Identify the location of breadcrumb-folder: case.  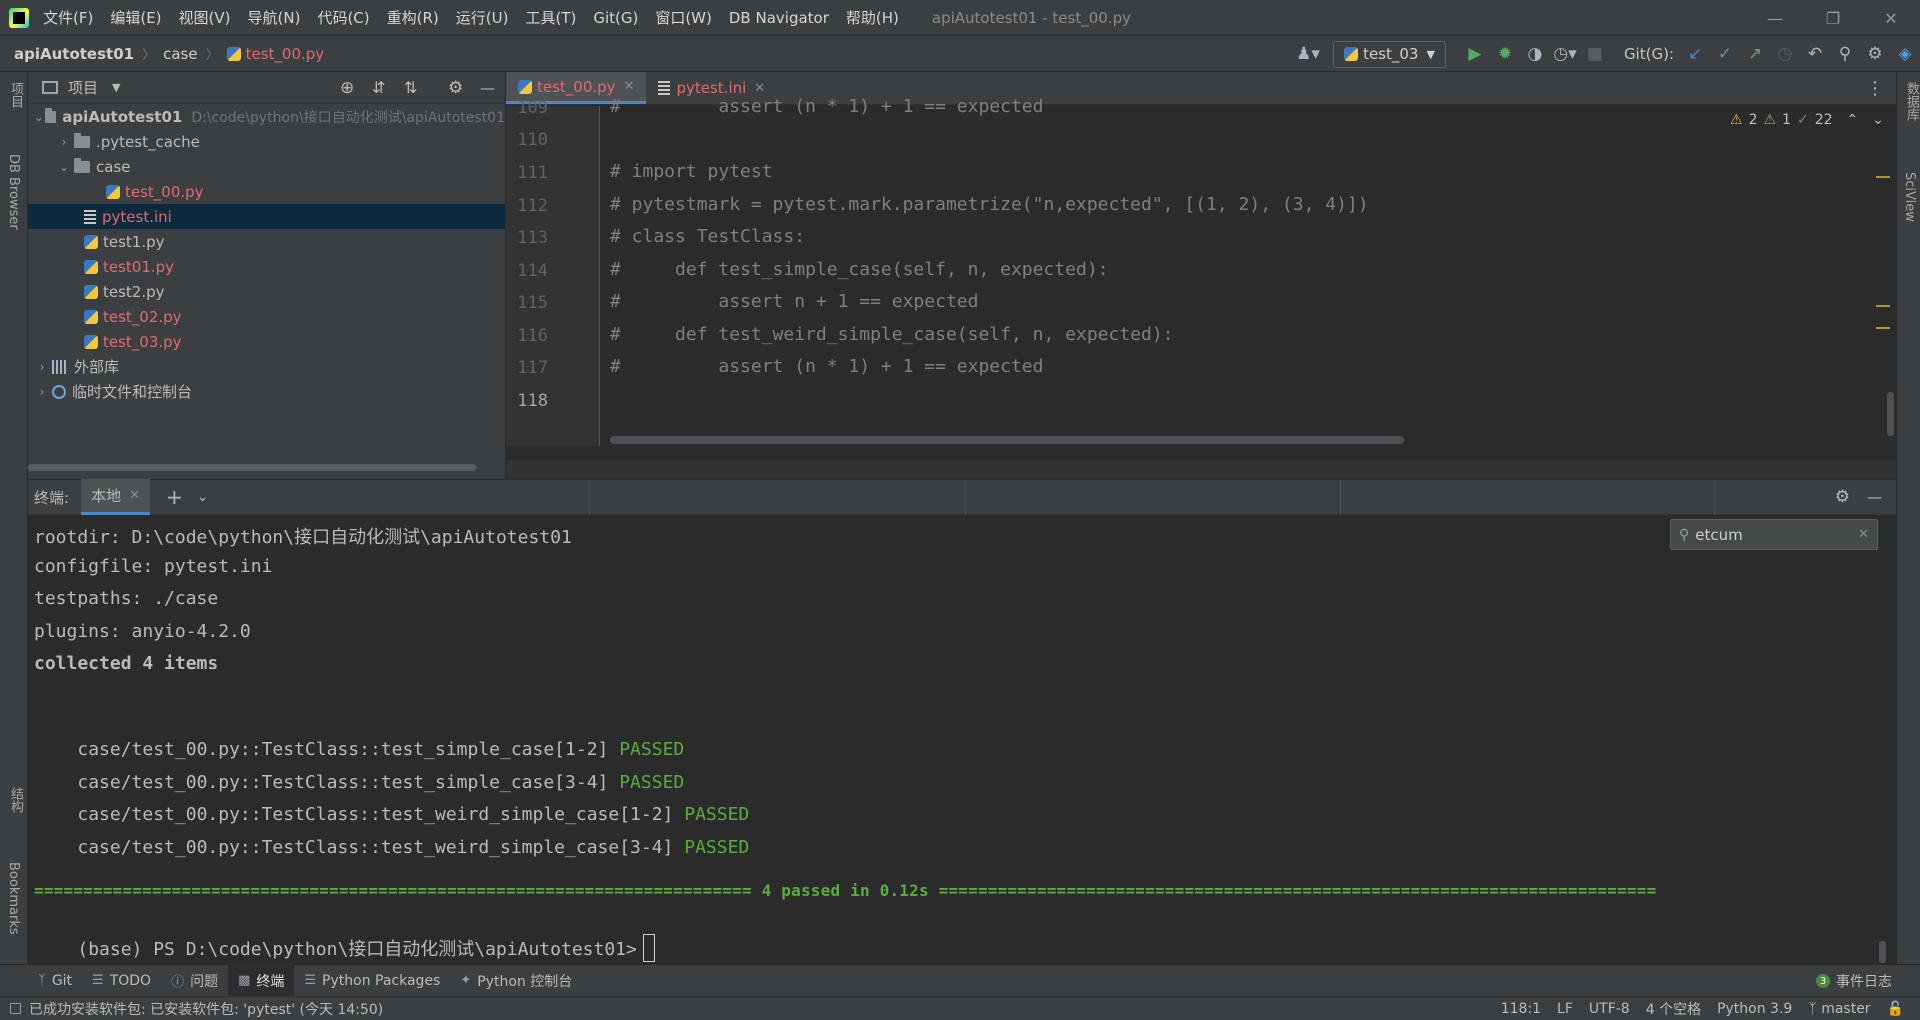
(180, 54).